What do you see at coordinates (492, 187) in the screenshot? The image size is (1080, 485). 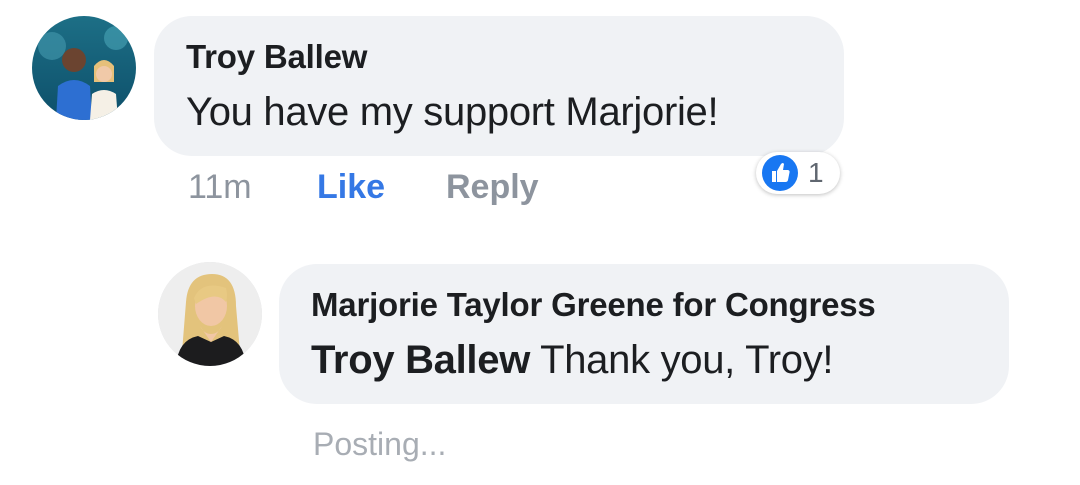 I see `reply-button: Reply` at bounding box center [492, 187].